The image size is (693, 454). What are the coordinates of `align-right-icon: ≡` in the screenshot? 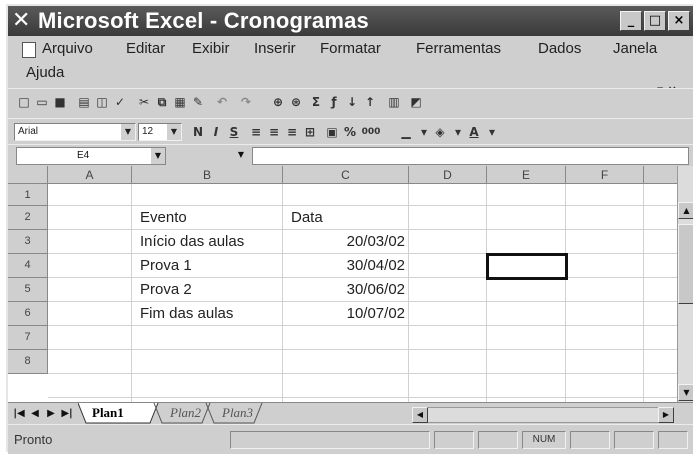 It's located at (292, 132).